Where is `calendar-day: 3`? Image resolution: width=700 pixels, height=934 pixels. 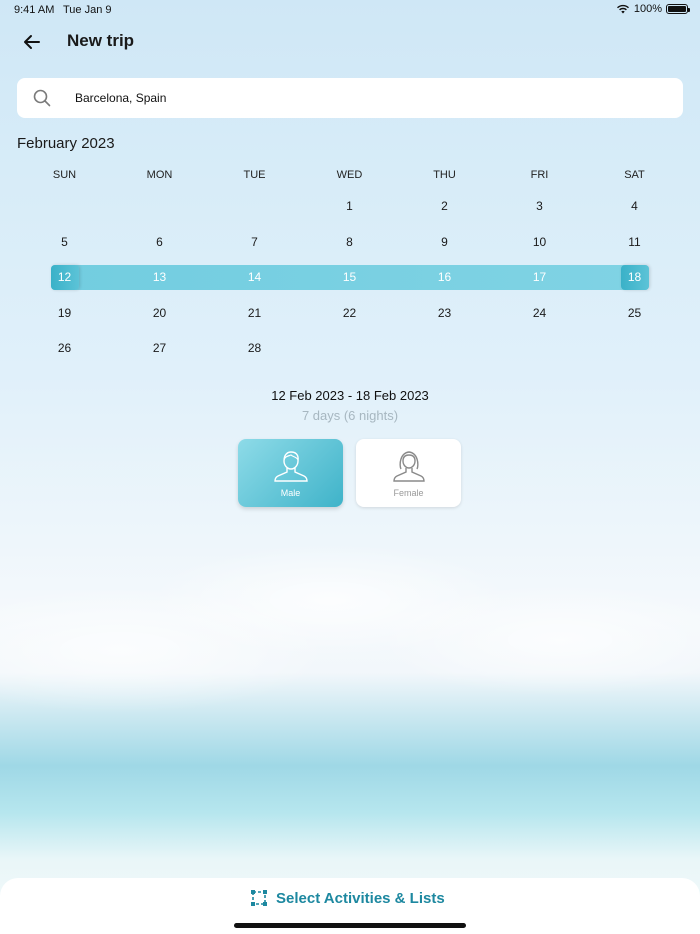
calendar-day: 3 is located at coordinates (539, 206).